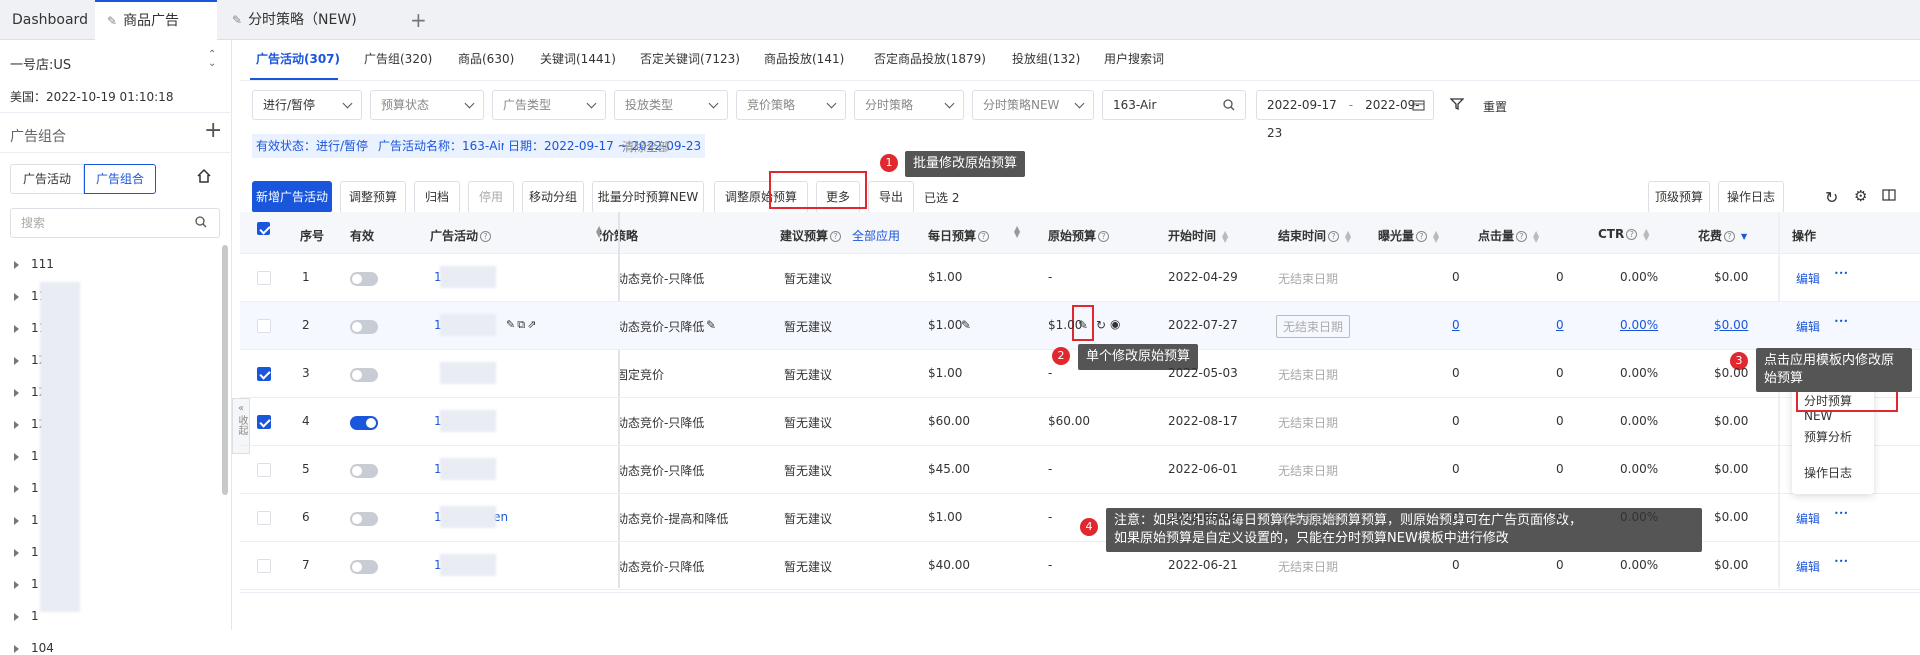 Image resolution: width=1920 pixels, height=655 pixels. What do you see at coordinates (549, 105) in the screenshot?
I see `ad-type-select: 广告类型` at bounding box center [549, 105].